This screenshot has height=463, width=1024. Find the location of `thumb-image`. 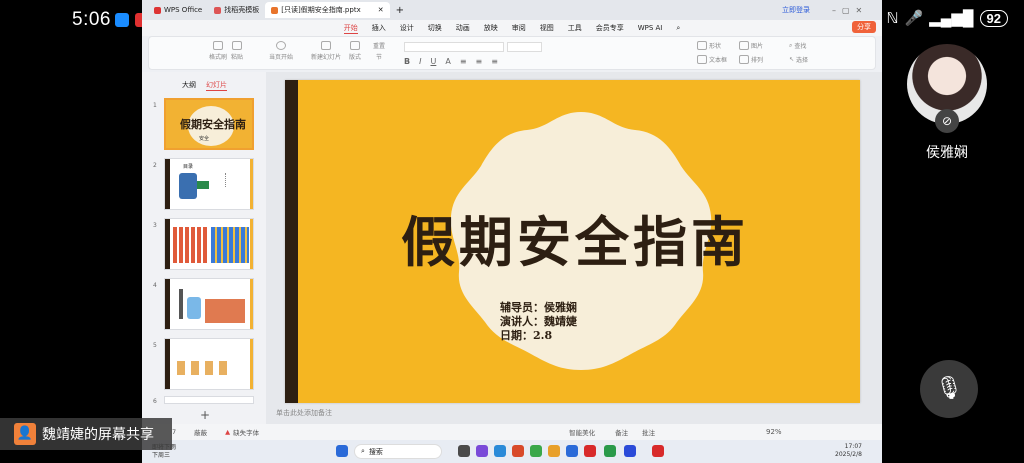

thumb-image is located at coordinates (191, 245).